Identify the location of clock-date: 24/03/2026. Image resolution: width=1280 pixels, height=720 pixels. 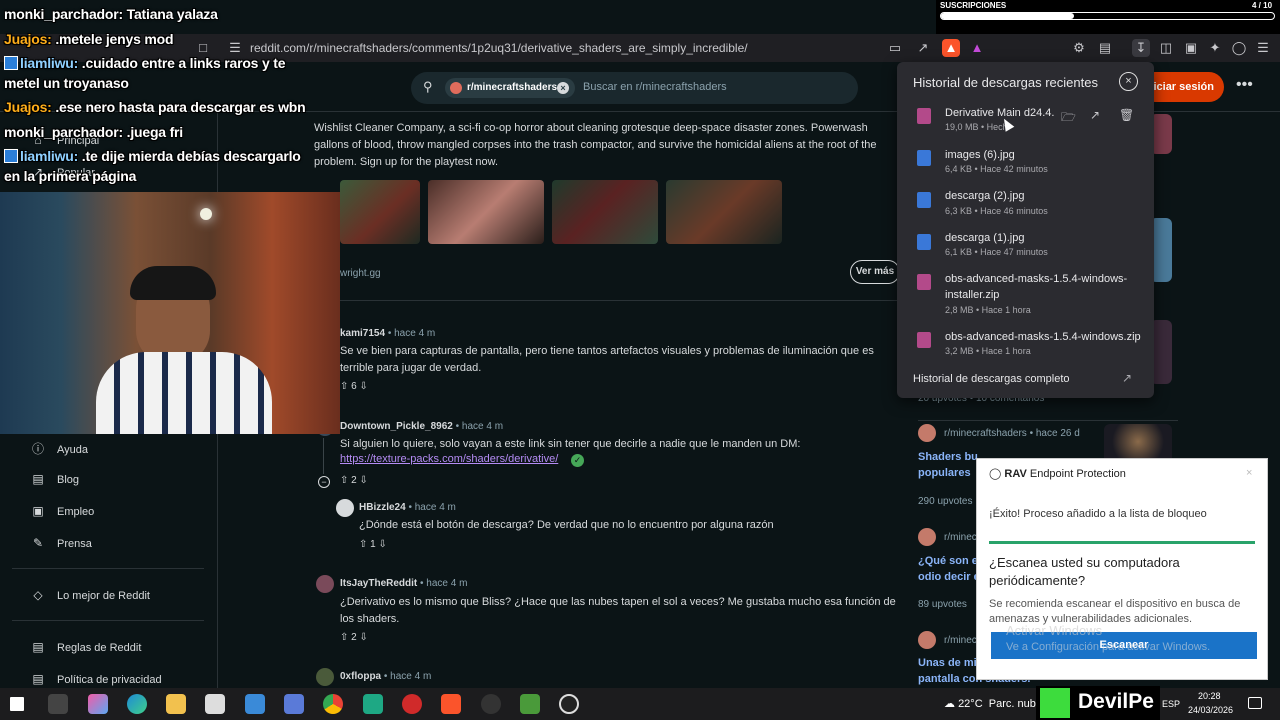
(1210, 710).